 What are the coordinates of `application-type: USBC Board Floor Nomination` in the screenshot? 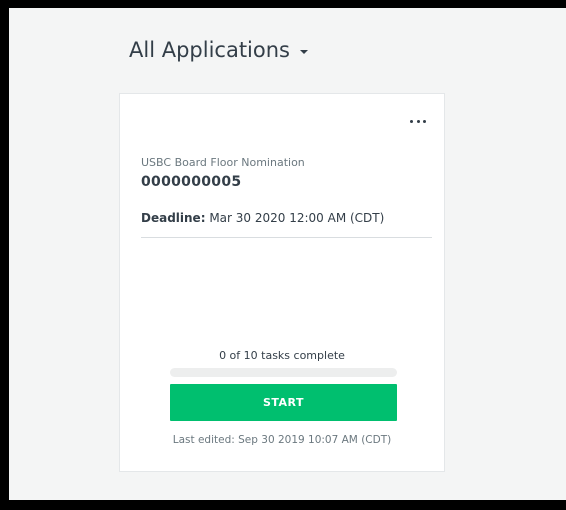 It's located at (223, 162).